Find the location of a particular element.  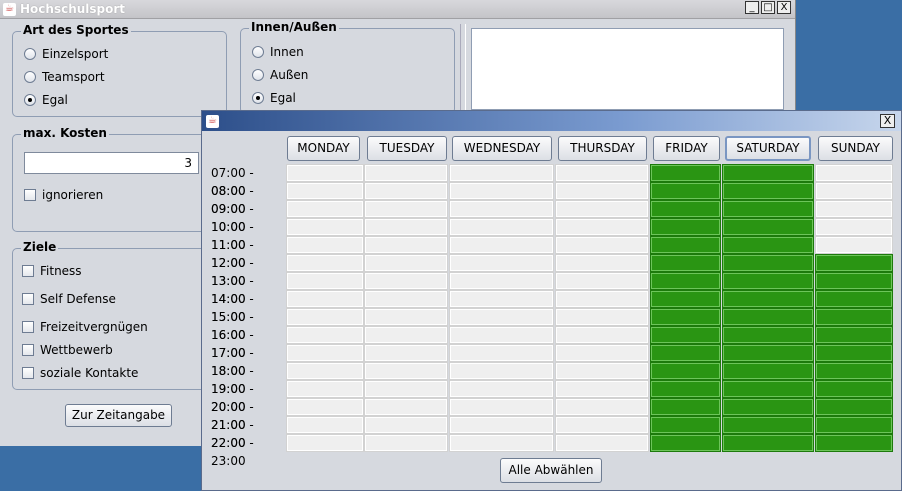

day-button-tuesday: TUESDAY is located at coordinates (407, 148).